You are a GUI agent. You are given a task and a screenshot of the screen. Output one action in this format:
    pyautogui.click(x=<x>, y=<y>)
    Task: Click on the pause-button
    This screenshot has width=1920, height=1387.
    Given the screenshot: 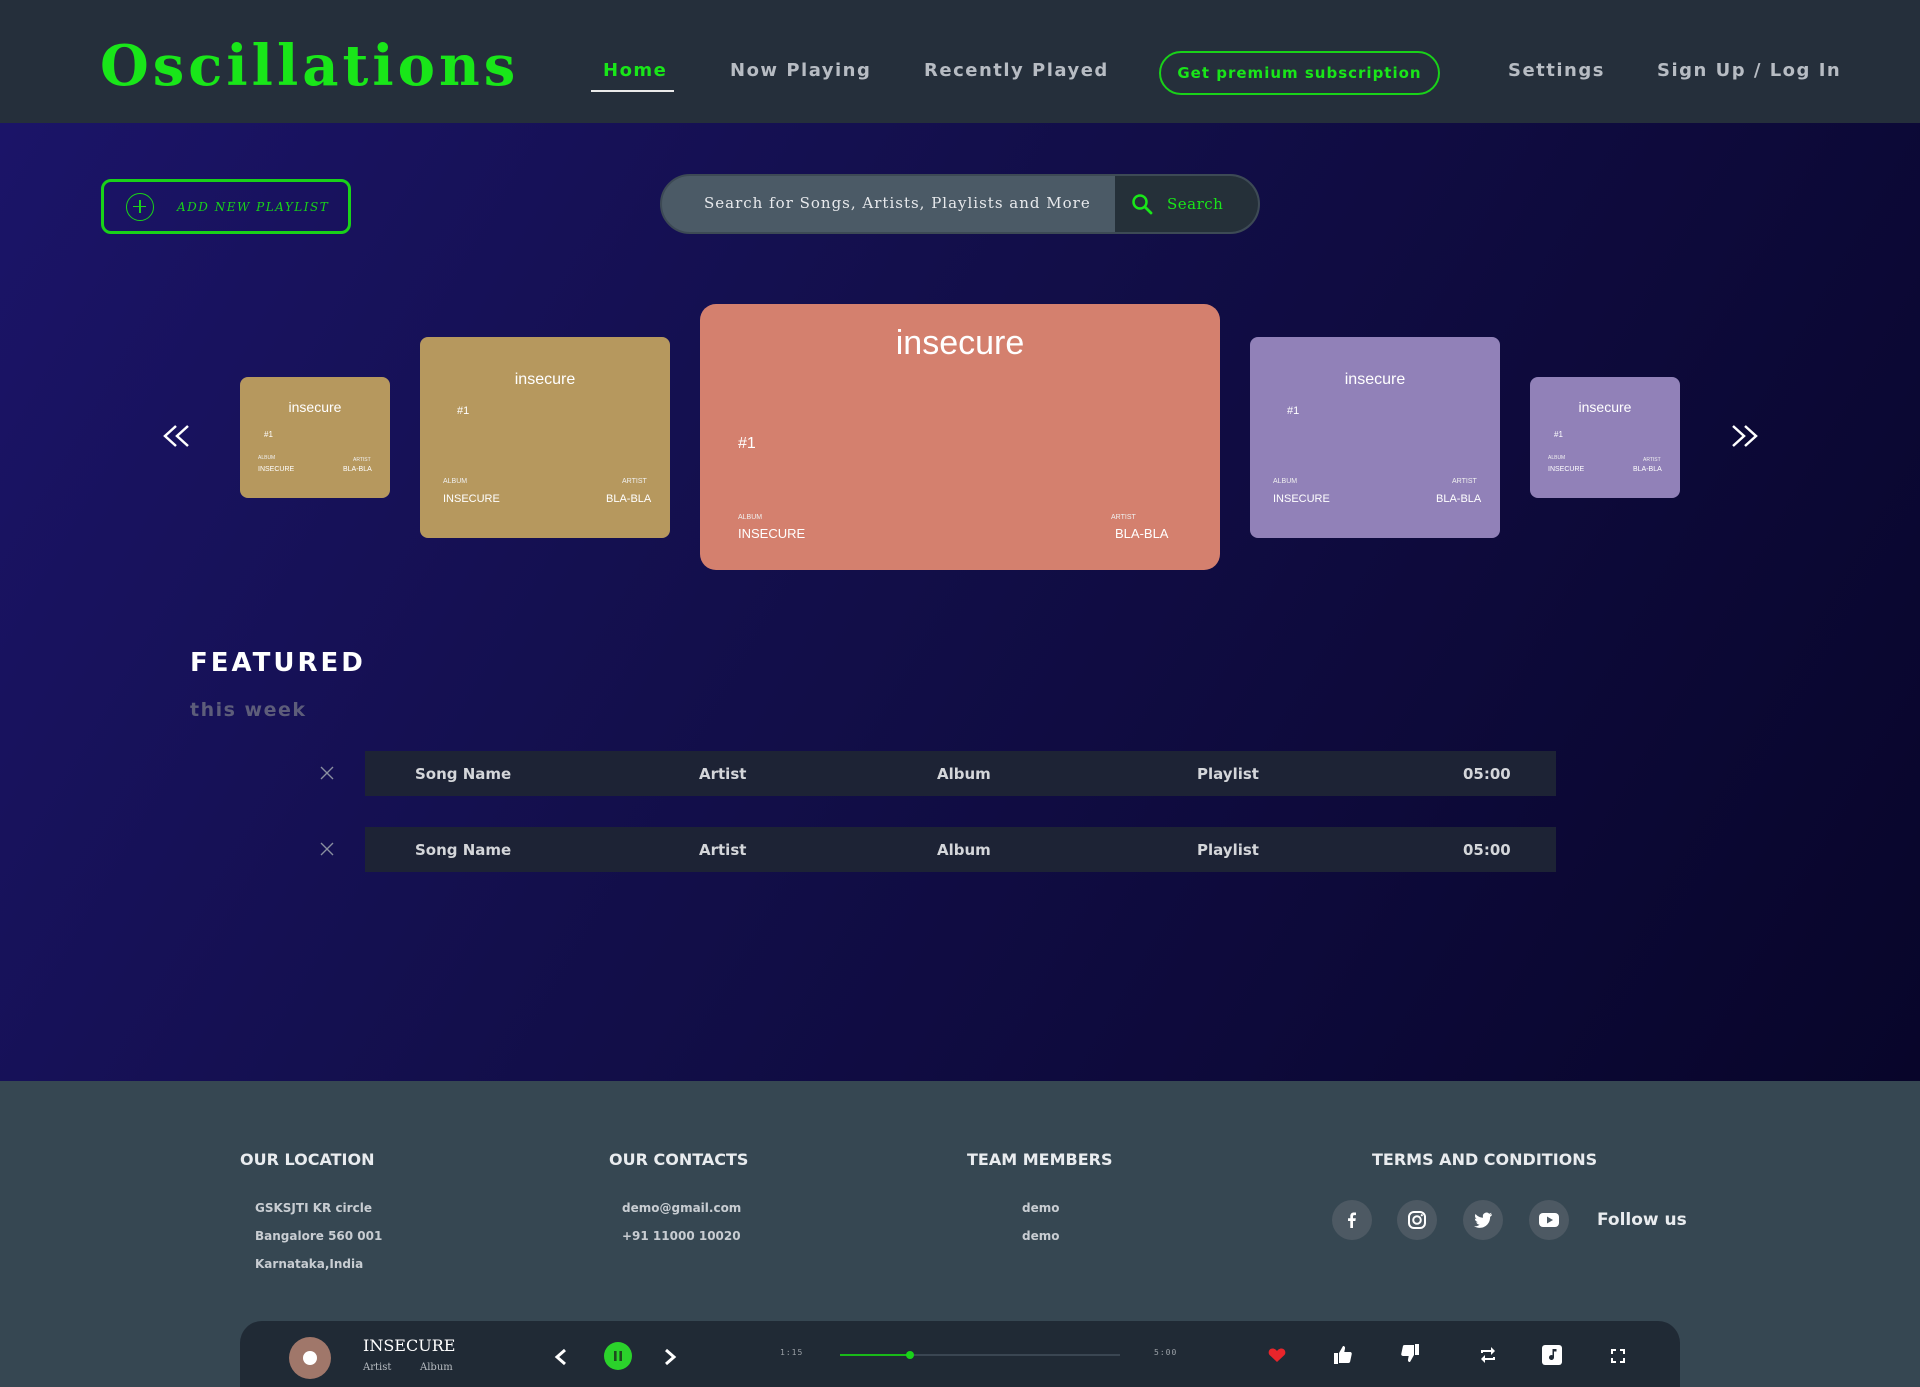 What is the action you would take?
    pyautogui.click(x=618, y=1356)
    